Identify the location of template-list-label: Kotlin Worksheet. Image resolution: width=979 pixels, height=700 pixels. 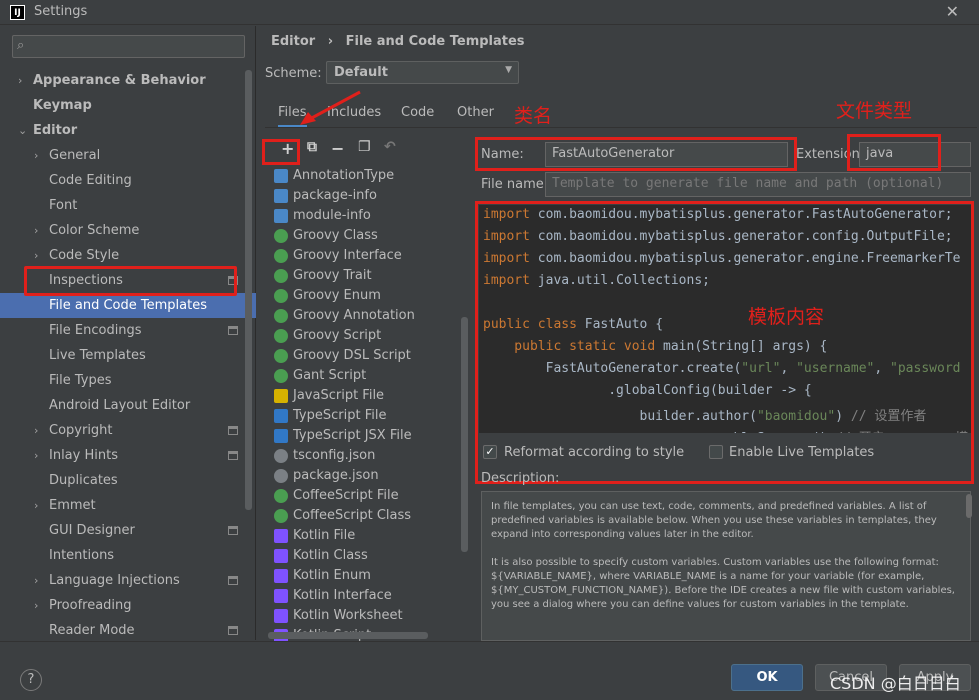
(348, 615).